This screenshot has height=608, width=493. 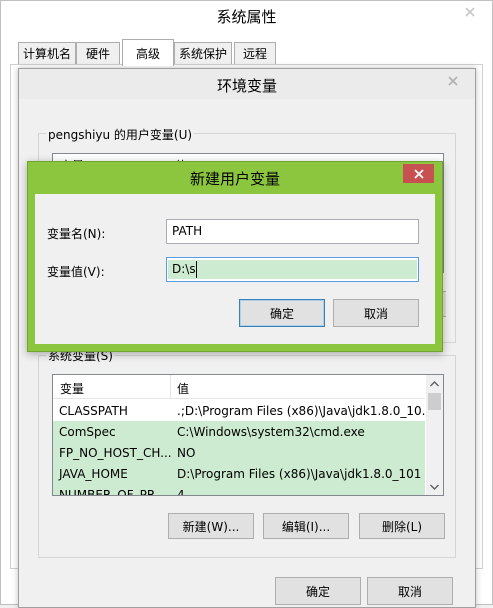 What do you see at coordinates (246, 86) in the screenshot?
I see `environment-variables-title: 环境变量` at bounding box center [246, 86].